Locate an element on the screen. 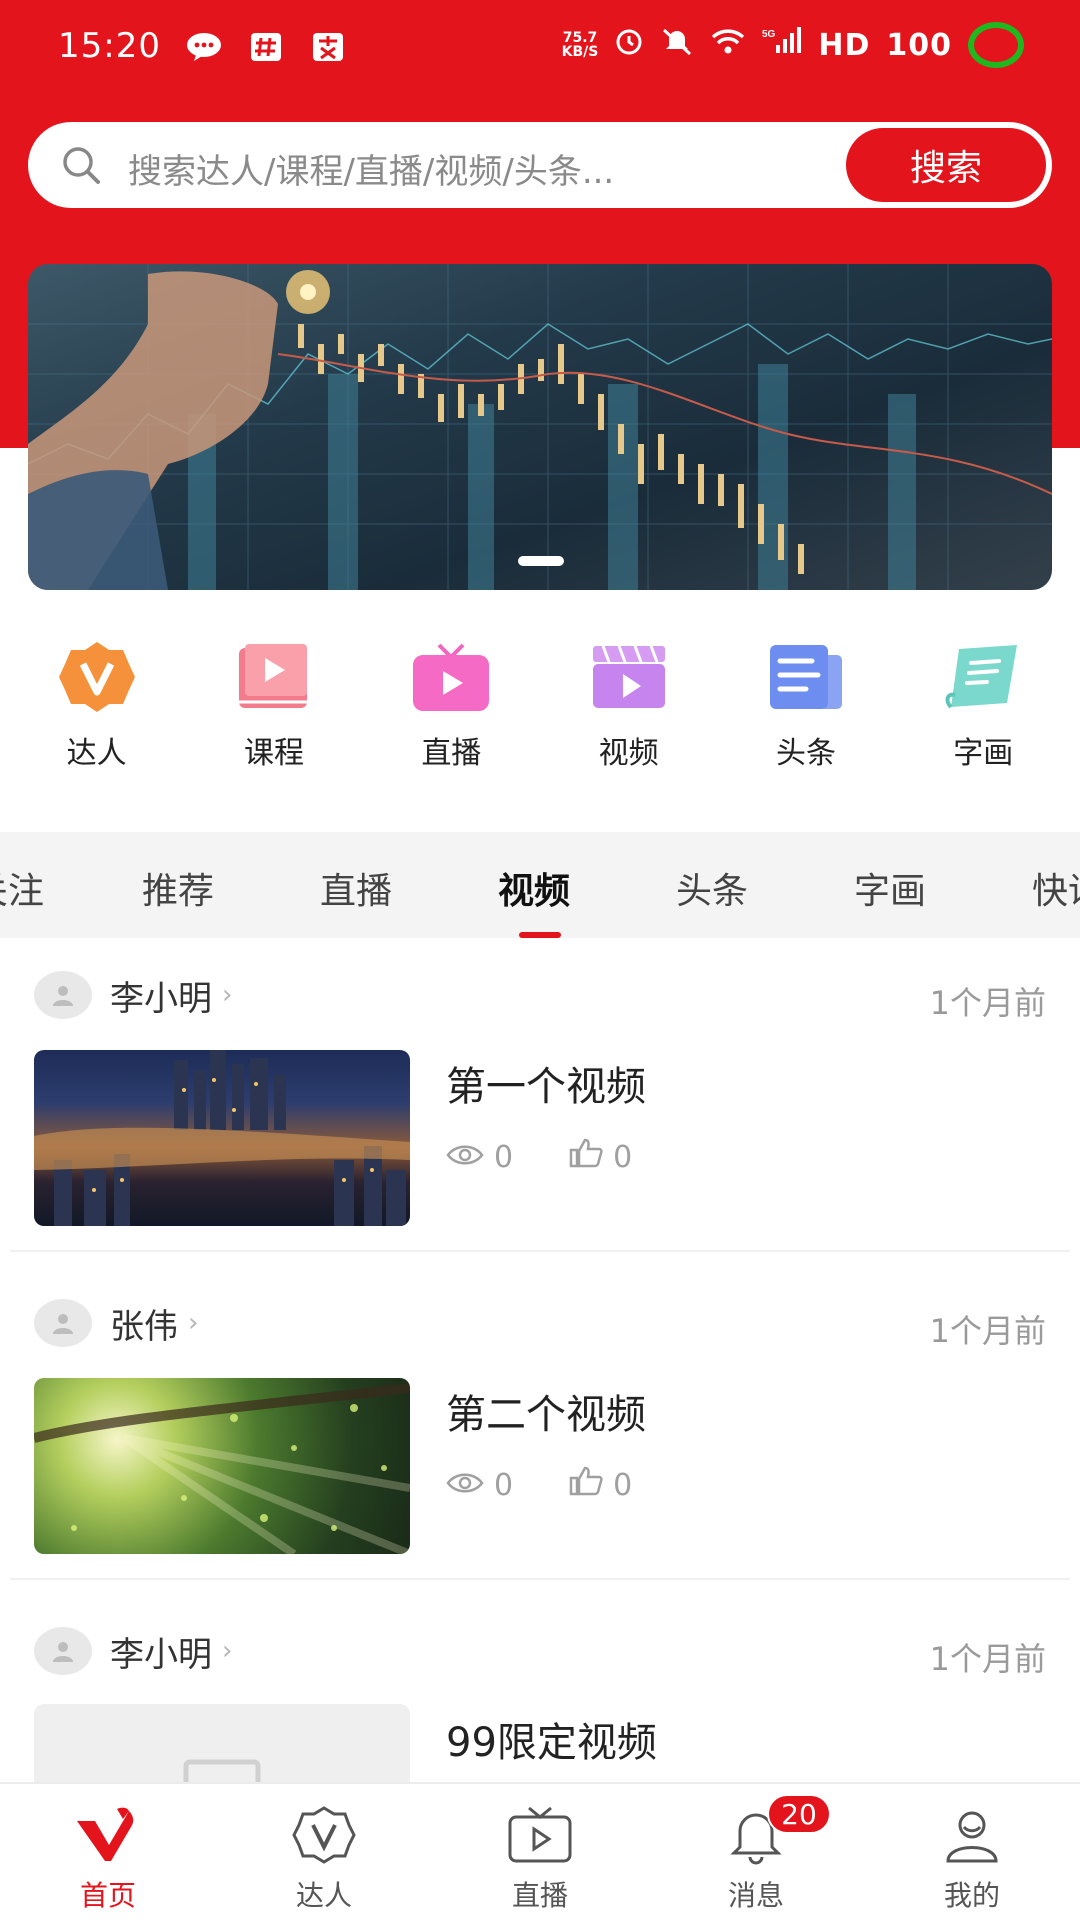  notification-icons is located at coordinates (266, 47).